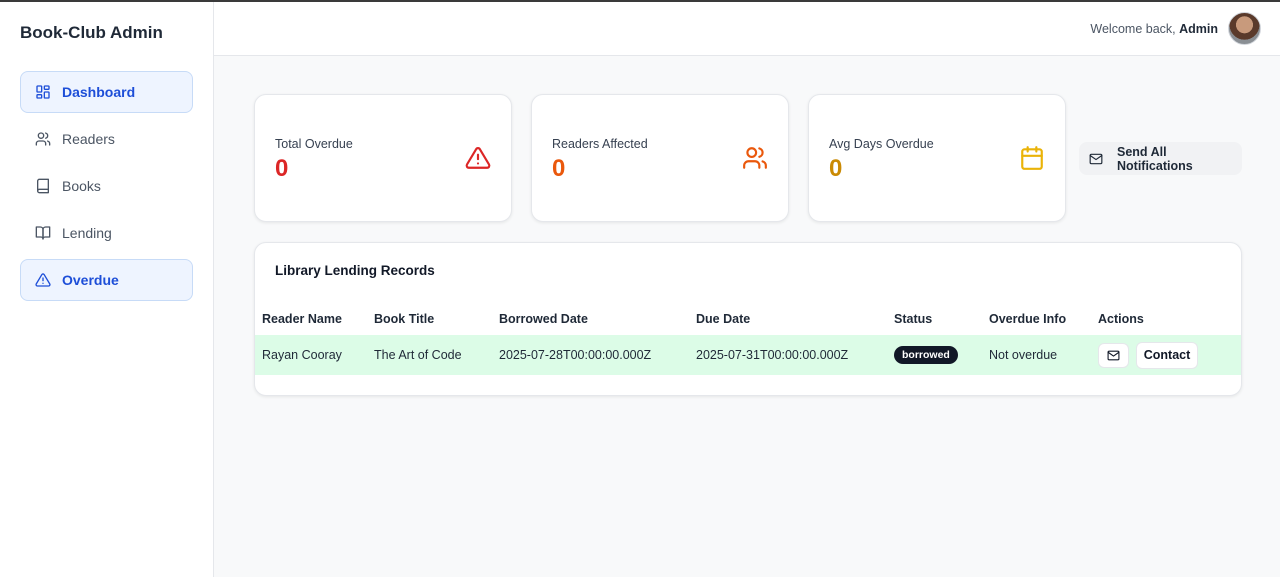 The width and height of the screenshot is (1280, 577). What do you see at coordinates (1023, 355) in the screenshot?
I see `cell-overdue-info: Not overdue` at bounding box center [1023, 355].